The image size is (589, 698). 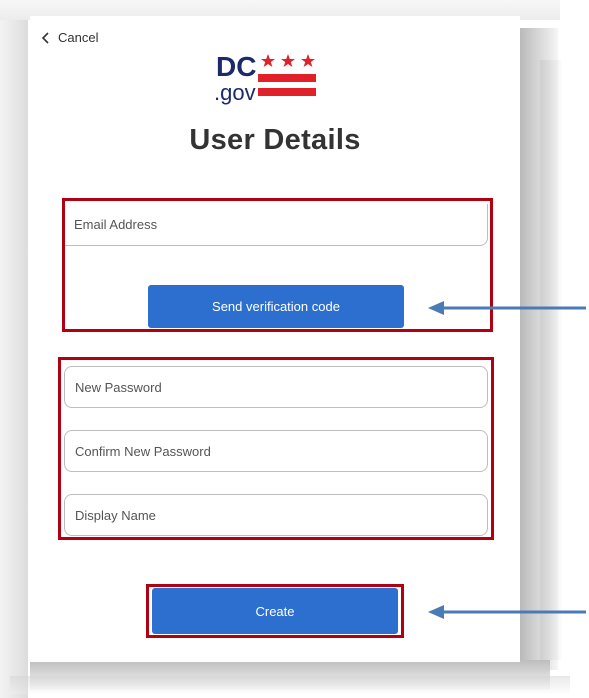 I want to click on dc-gov-logo: DC .gov, so click(x=265, y=78).